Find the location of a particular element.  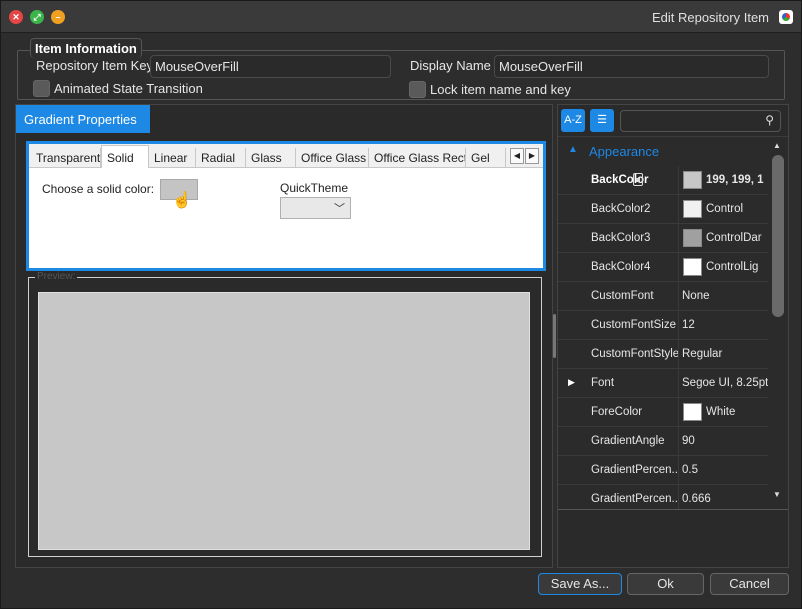

close-icon: ✕ is located at coordinates (16, 17).